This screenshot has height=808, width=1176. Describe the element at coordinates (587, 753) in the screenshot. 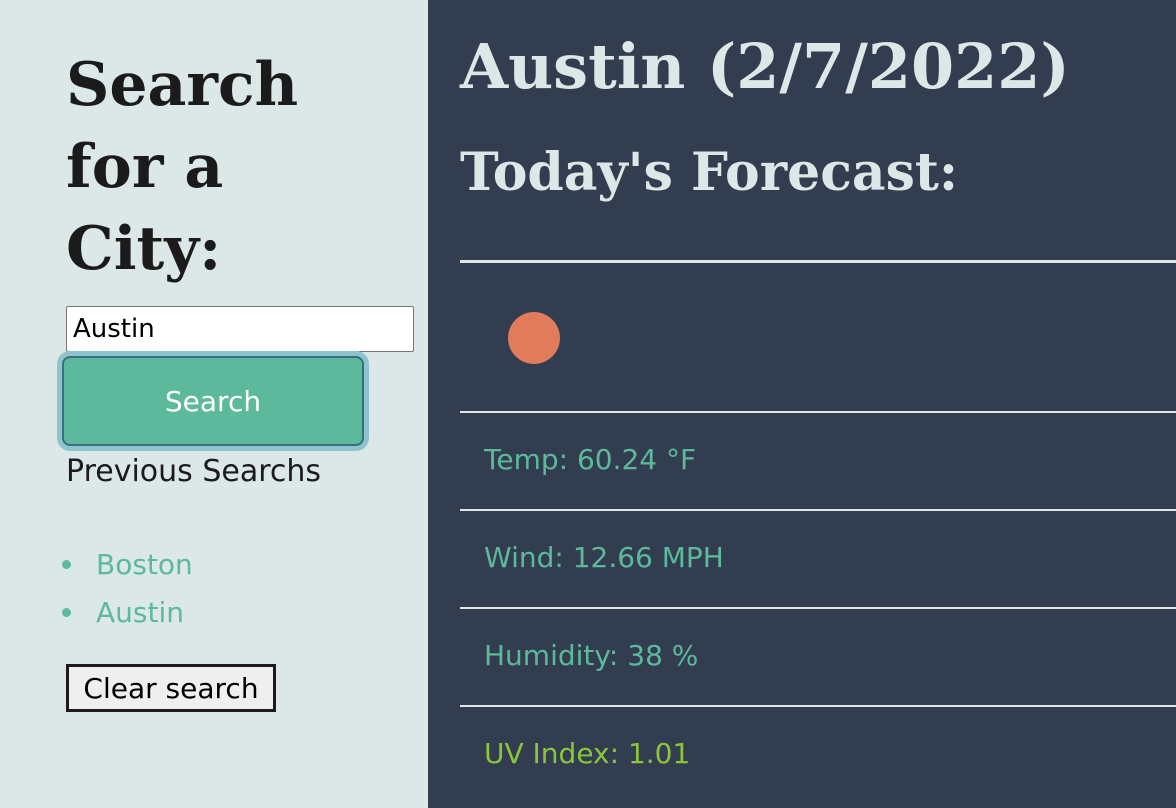

I see `uv-index-value: UV Index: 1.01` at that location.